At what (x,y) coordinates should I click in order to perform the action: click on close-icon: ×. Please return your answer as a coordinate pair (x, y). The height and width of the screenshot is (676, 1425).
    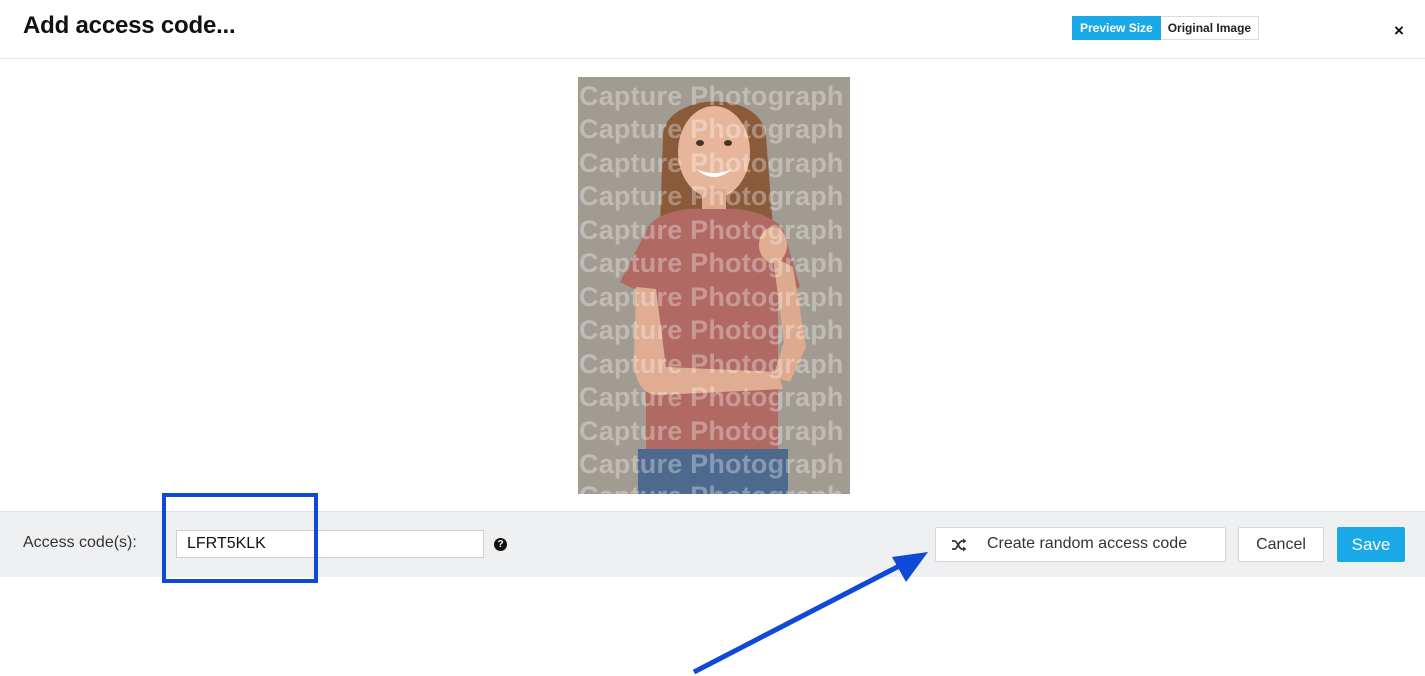
    Looking at the image, I should click on (1399, 31).